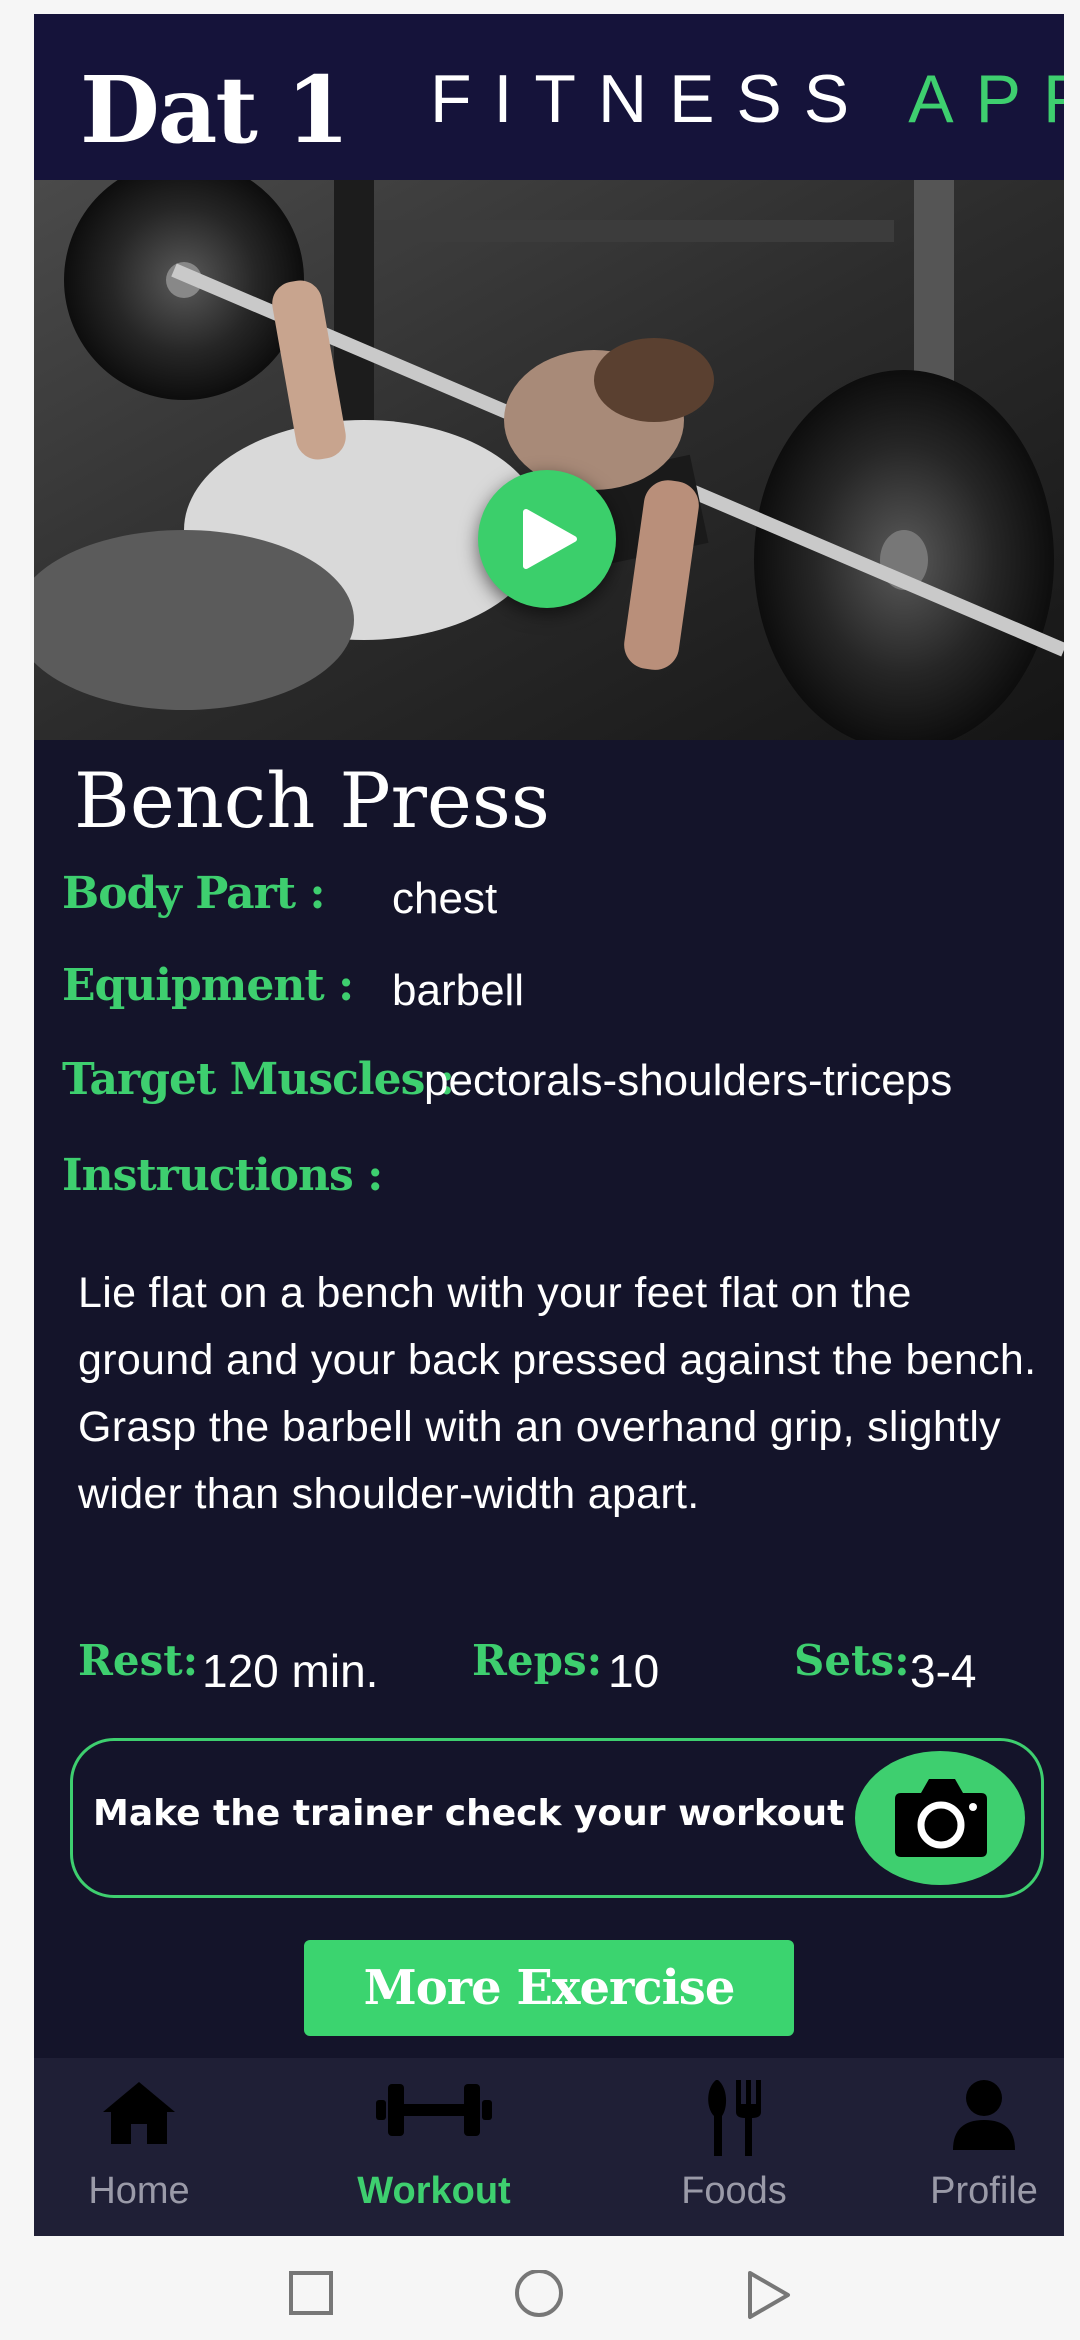 The image size is (1080, 2340). Describe the element at coordinates (312, 800) in the screenshot. I see `exercise-name: Bench Press` at that location.